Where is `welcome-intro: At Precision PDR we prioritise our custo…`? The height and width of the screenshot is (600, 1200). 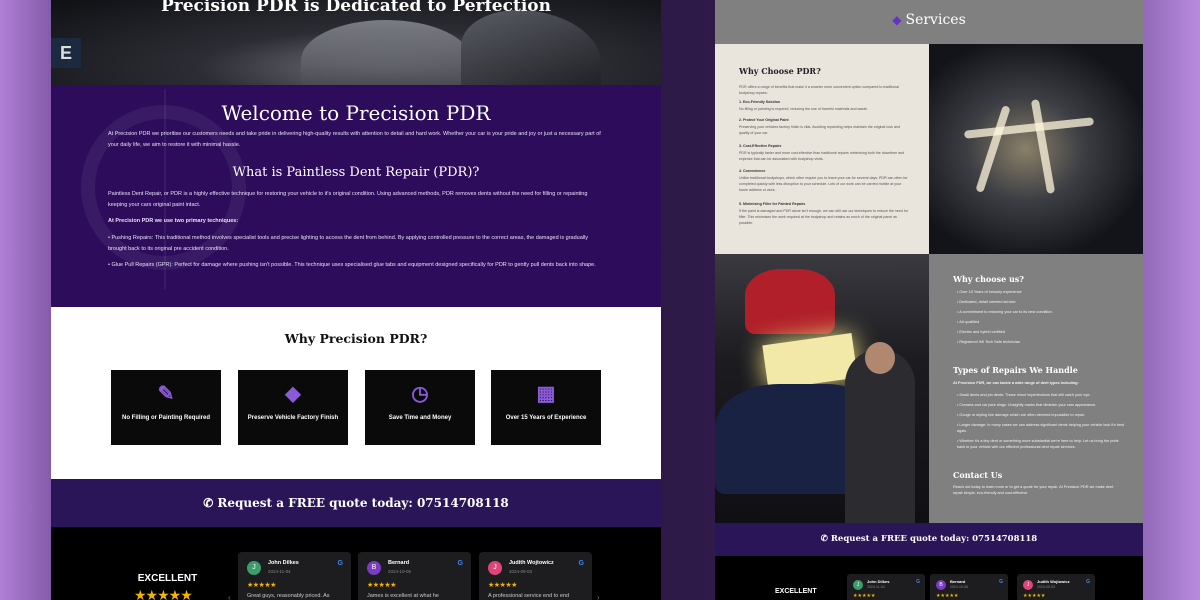 welcome-intro: At Precision PDR we prioritise our custo… is located at coordinates (354, 139).